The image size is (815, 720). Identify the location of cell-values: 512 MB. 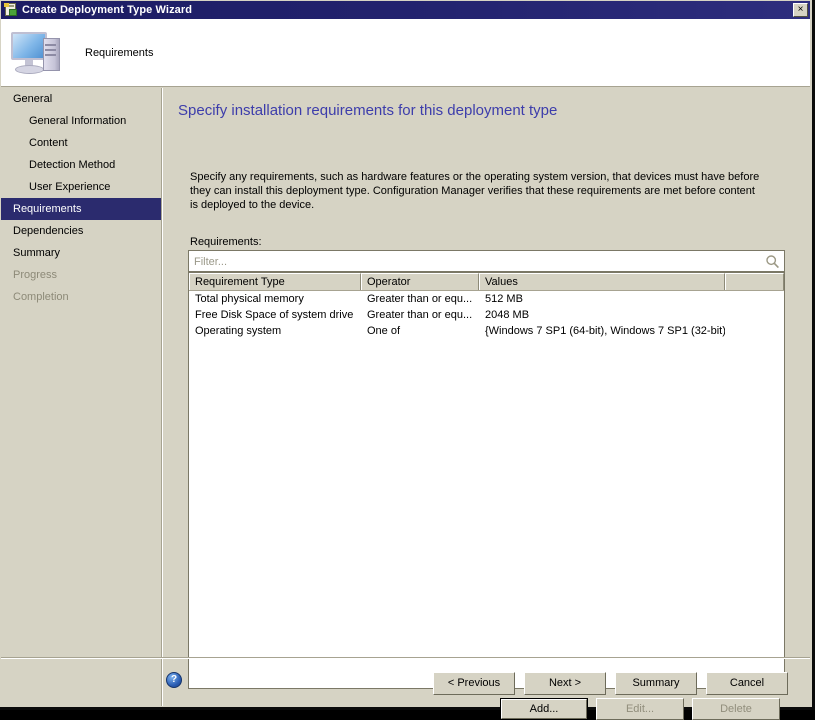
(504, 299).